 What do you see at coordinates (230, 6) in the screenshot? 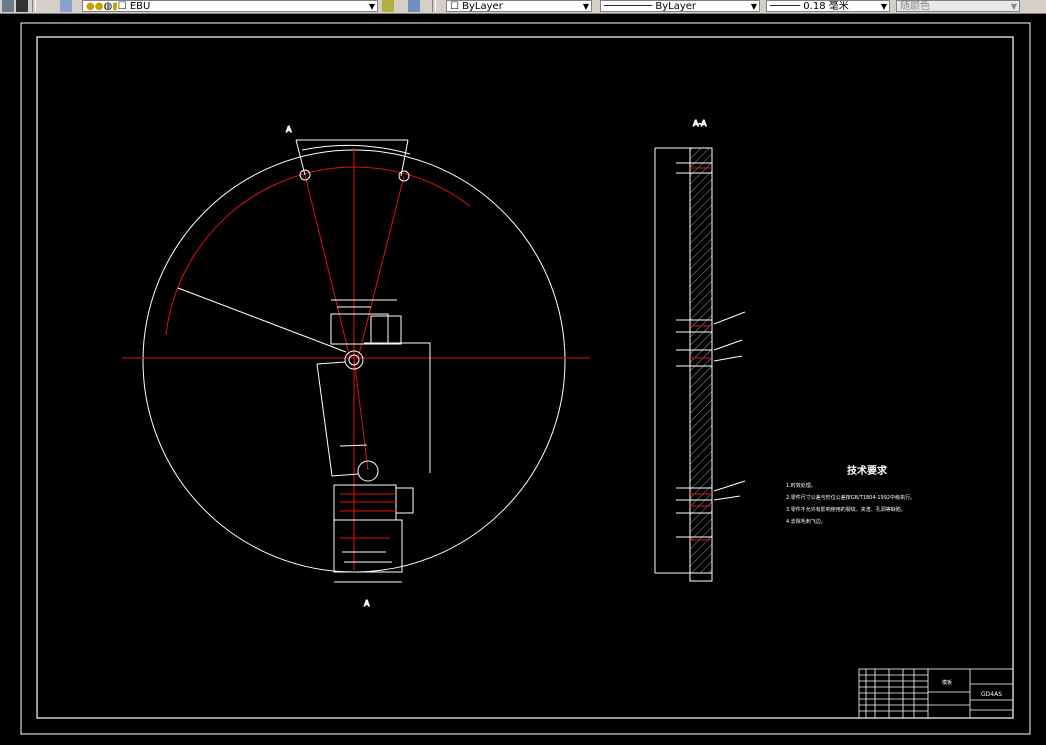
I see `layer-dropdown: ●●◍▮☐ EBU ▼` at bounding box center [230, 6].